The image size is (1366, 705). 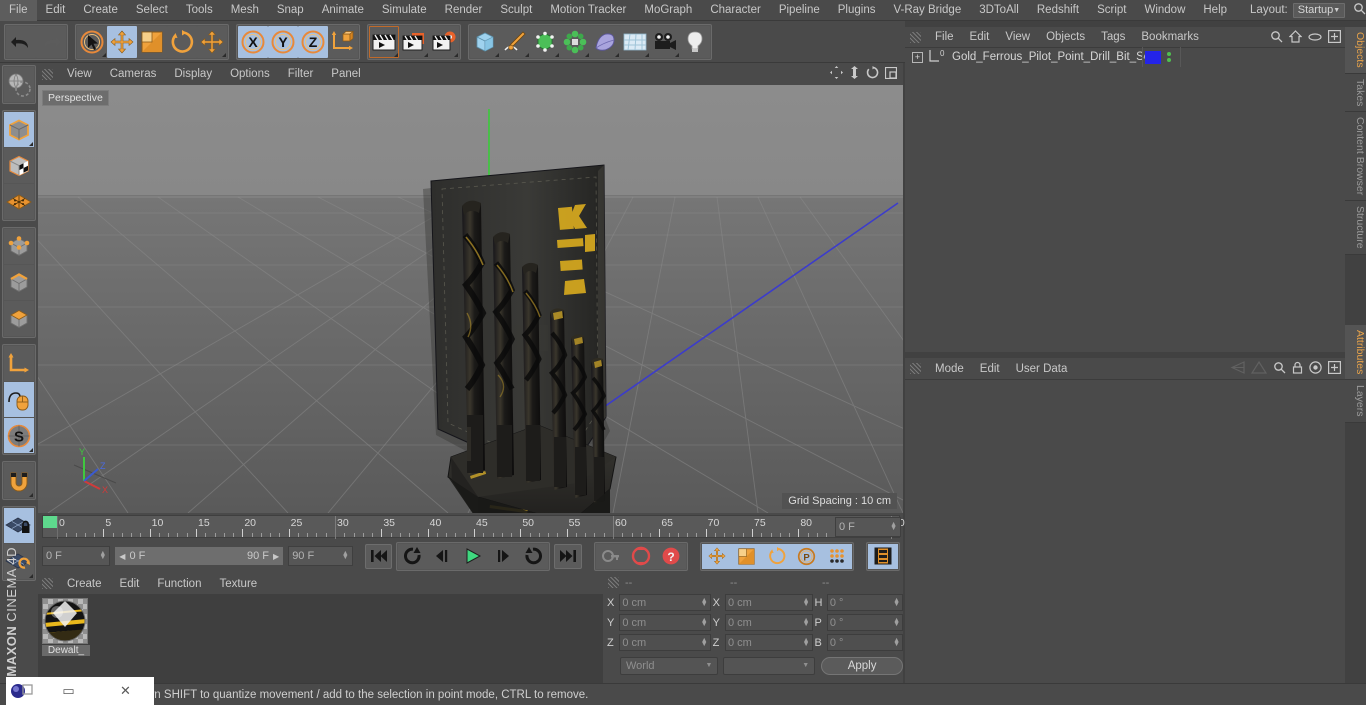 I want to click on ellipse-icon, so click(x=1315, y=38).